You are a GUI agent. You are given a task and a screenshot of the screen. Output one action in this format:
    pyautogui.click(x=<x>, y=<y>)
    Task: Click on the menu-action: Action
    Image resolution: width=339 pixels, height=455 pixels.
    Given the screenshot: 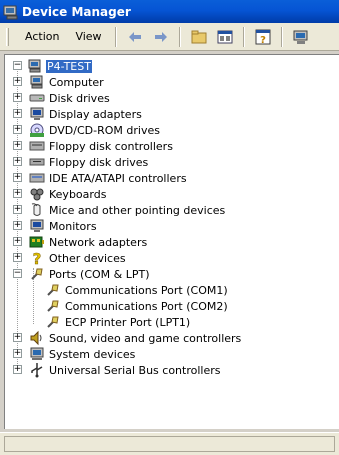 What is the action you would take?
    pyautogui.click(x=42, y=36)
    